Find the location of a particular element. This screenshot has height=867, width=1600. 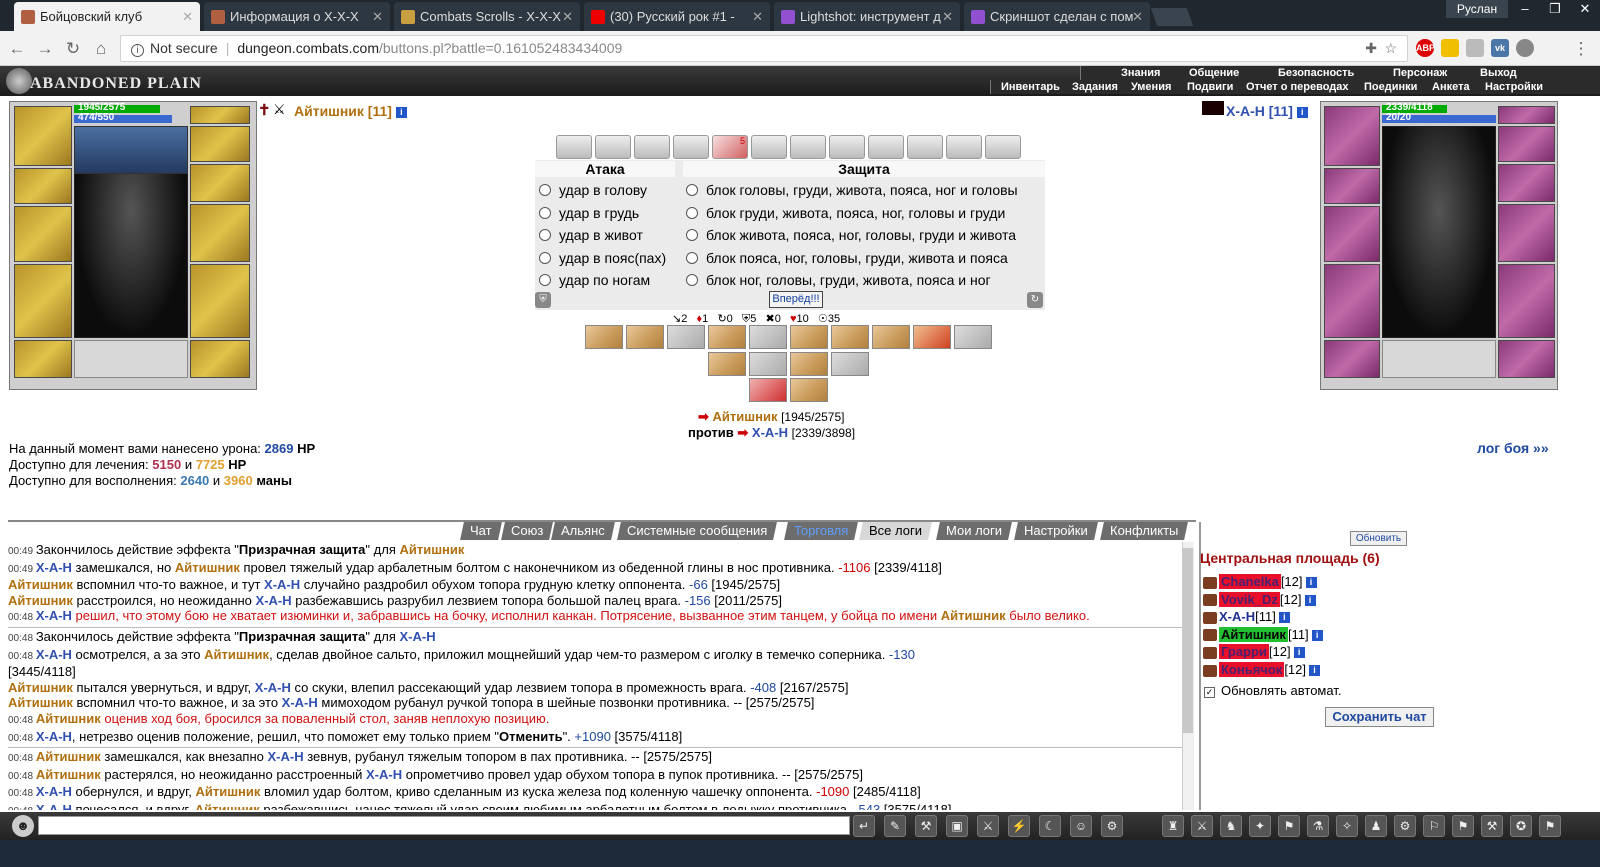

browser-tab: (30) Русский рок #1 - ✕ is located at coordinates (677, 16).